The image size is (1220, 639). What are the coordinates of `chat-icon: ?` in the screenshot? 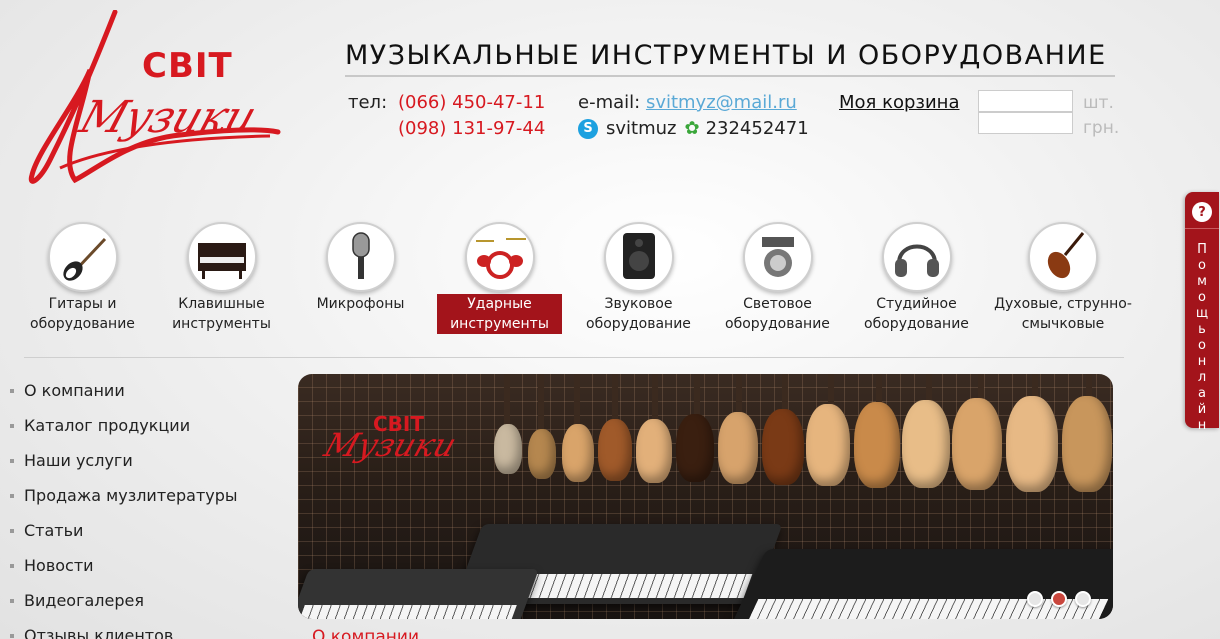 It's located at (1202, 212).